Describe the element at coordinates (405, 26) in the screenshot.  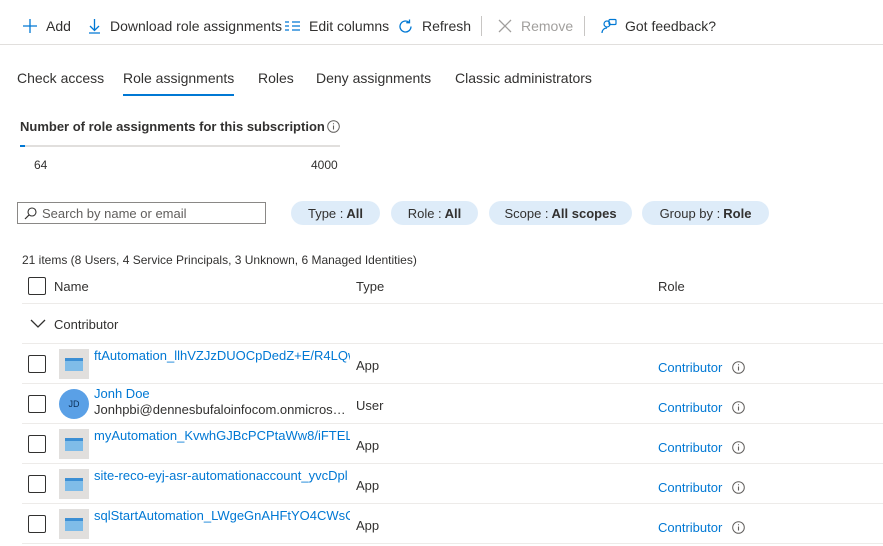
I see `refresh-icon` at that location.